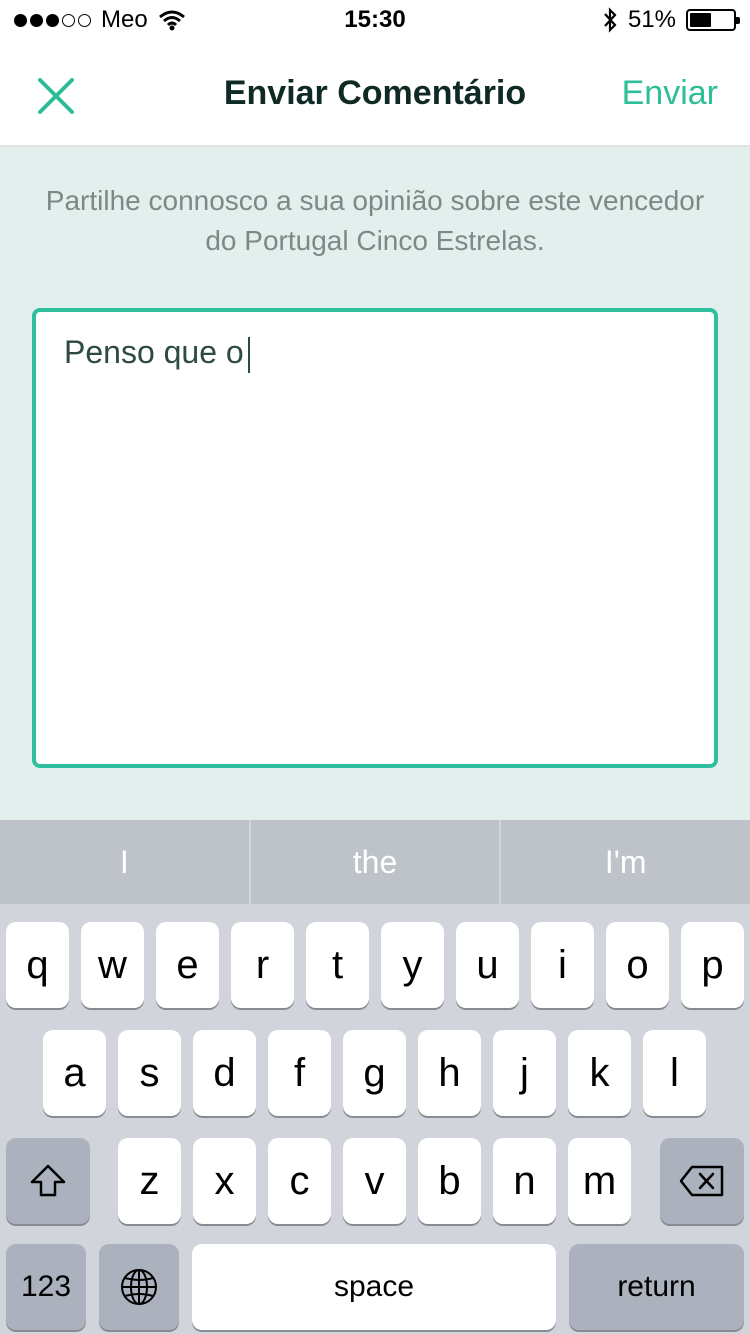 The image size is (750, 1334). I want to click on suggestion-item: the, so click(376, 862).